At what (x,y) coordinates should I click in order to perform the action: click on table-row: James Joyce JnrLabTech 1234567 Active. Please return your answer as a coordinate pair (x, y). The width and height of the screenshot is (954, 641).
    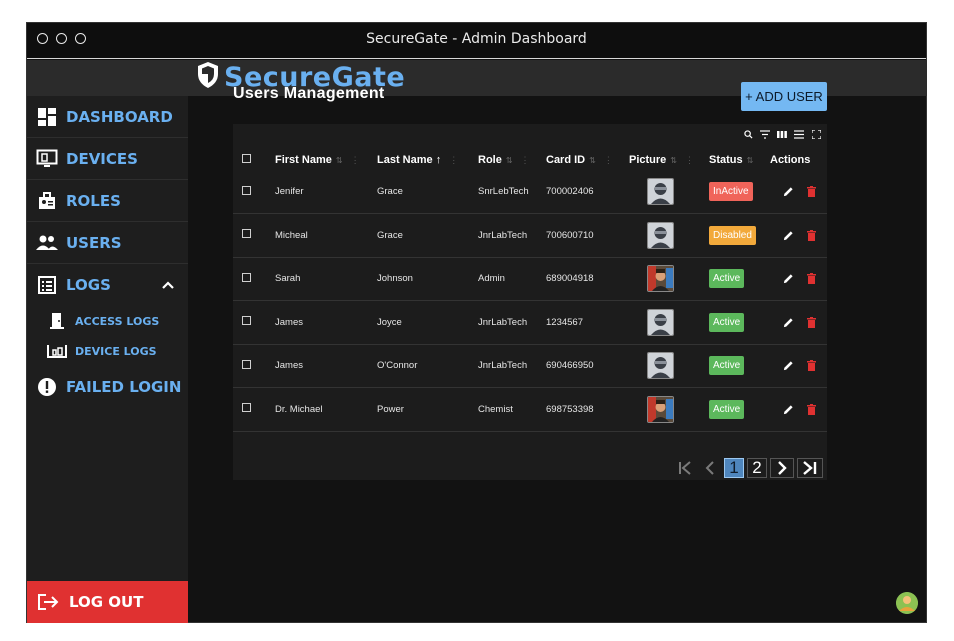
    Looking at the image, I should click on (530, 322).